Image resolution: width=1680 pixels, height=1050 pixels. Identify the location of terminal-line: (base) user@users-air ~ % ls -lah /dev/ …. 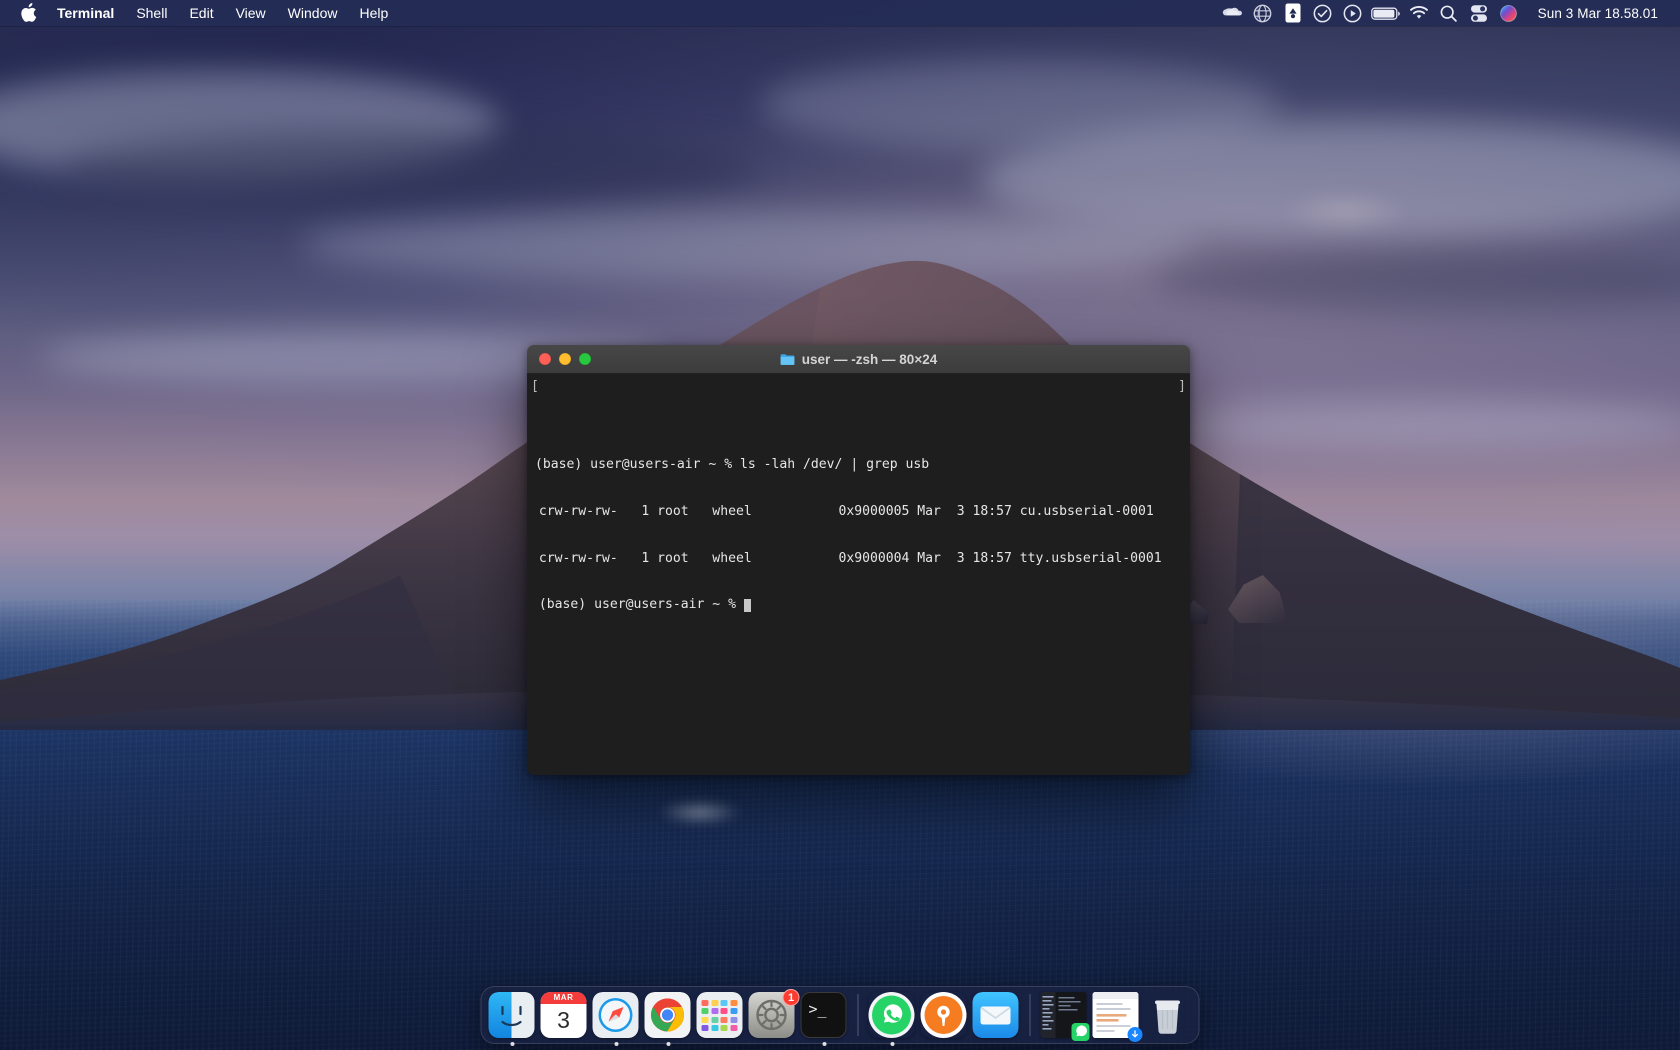
(732, 464).